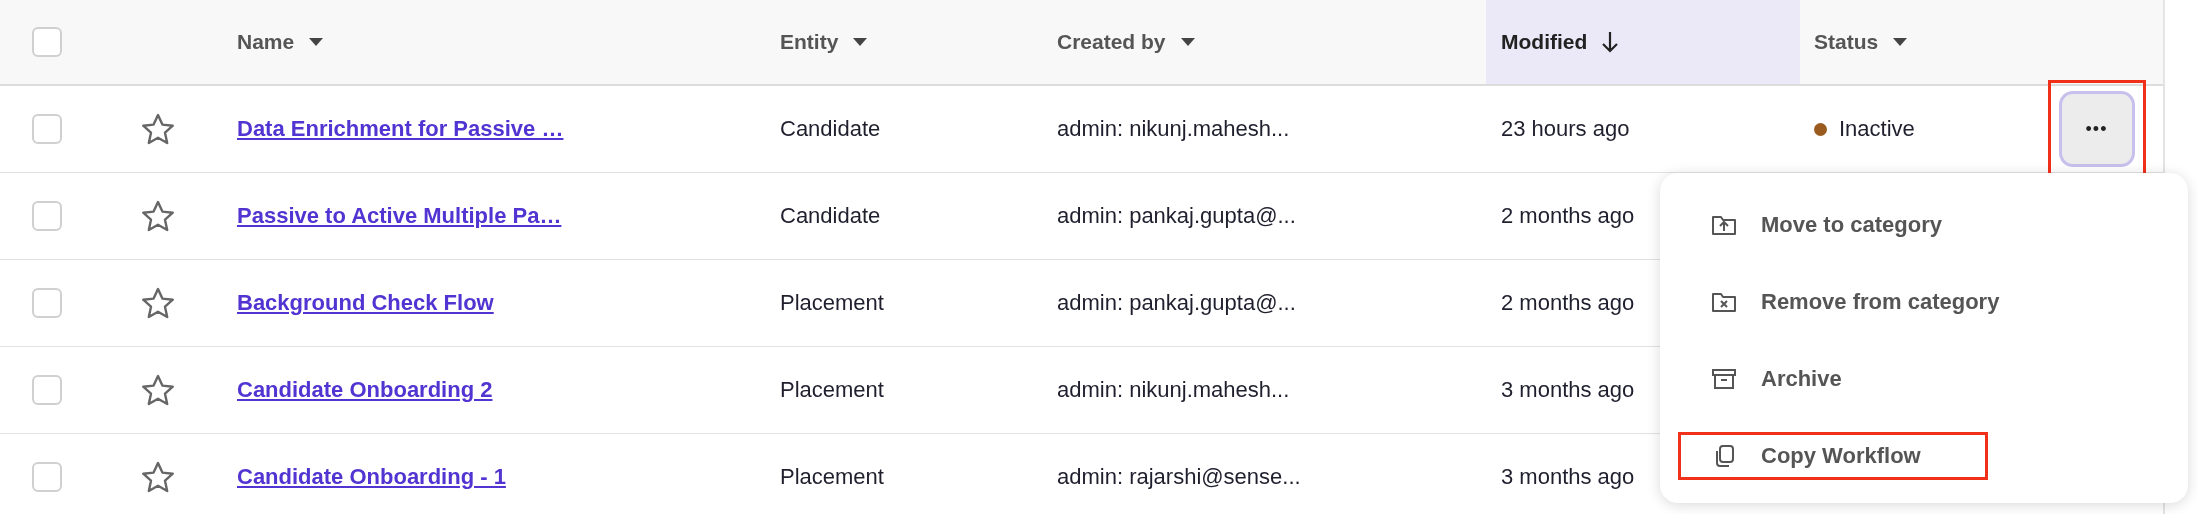  I want to click on folder-upload-icon, so click(1724, 225).